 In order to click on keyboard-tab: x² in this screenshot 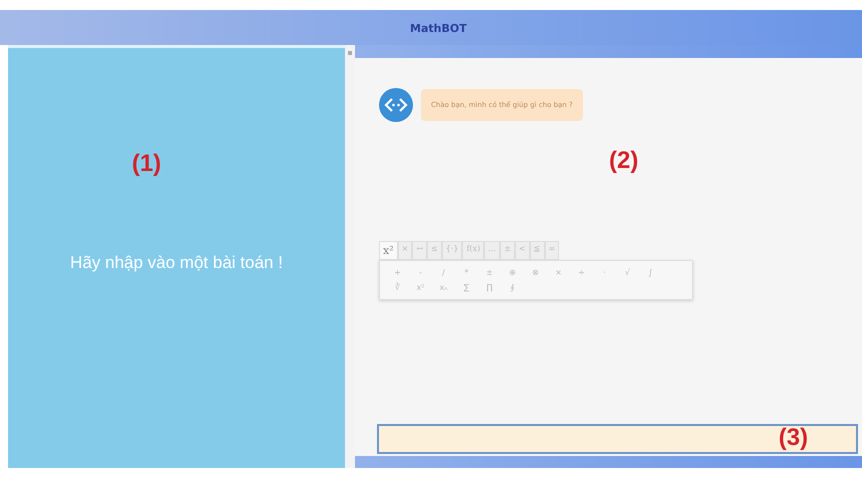, I will do `click(388, 250)`.